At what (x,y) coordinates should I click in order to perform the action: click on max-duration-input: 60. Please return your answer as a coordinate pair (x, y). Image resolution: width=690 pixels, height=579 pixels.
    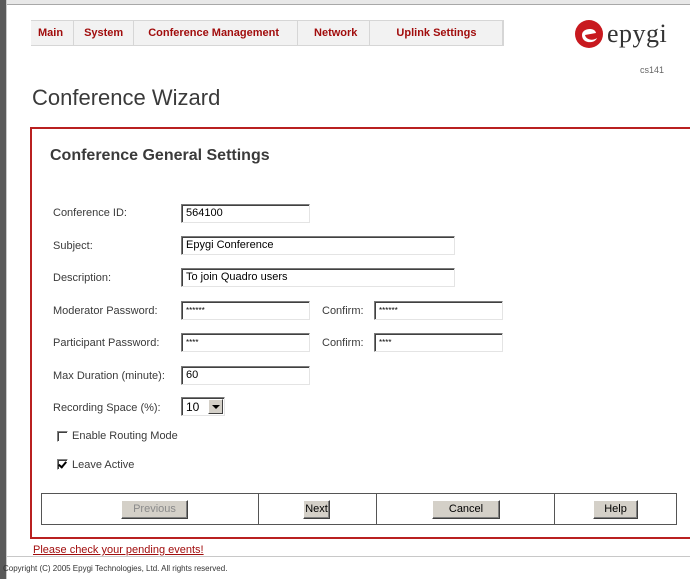
    Looking at the image, I should click on (245, 375).